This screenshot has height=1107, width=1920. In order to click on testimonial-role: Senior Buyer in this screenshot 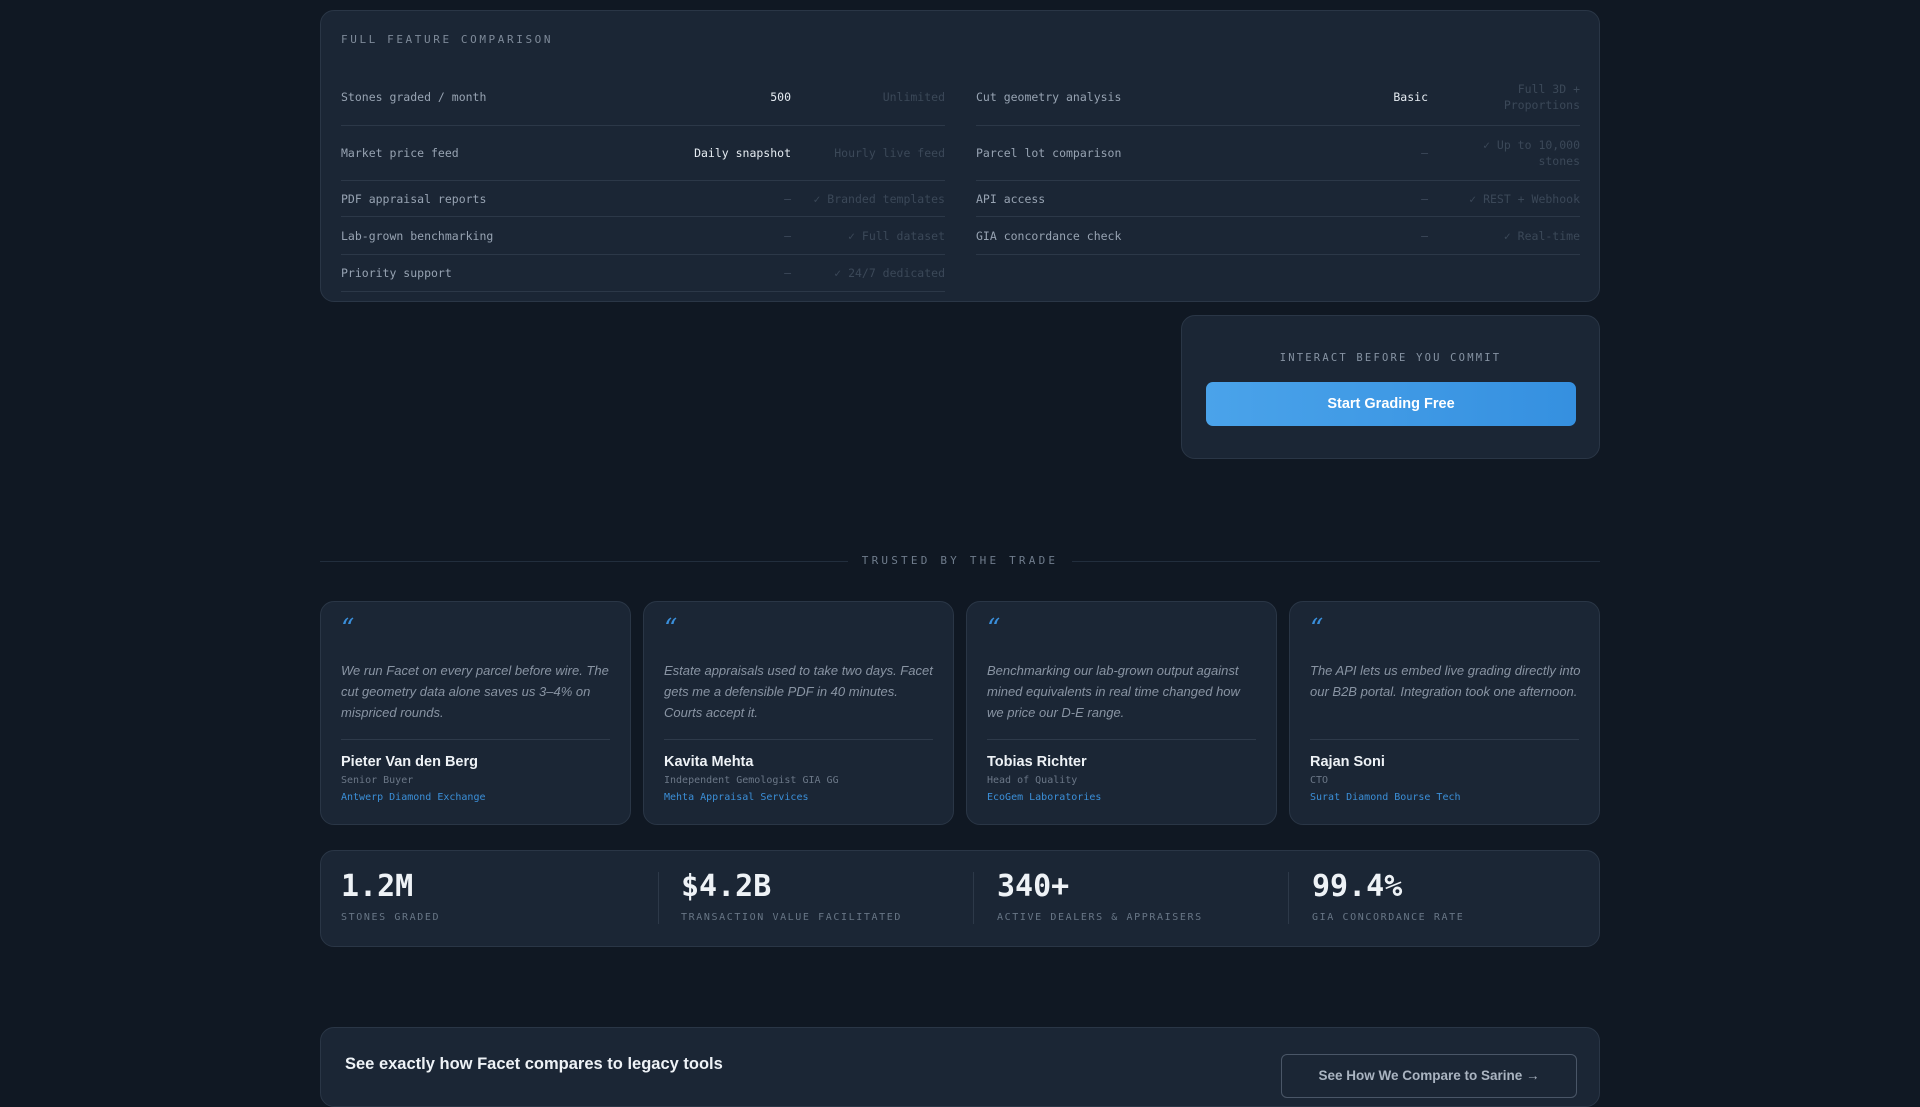, I will do `click(377, 780)`.